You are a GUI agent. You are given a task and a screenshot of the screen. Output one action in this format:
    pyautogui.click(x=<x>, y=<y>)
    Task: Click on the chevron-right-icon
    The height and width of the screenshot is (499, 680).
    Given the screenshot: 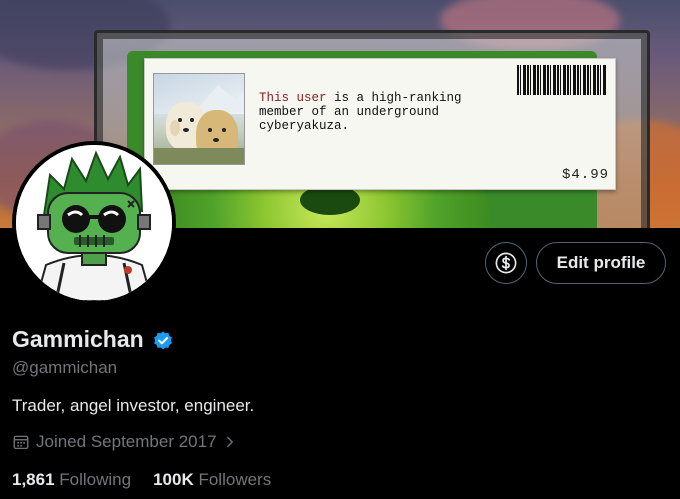 What is the action you would take?
    pyautogui.click(x=230, y=442)
    